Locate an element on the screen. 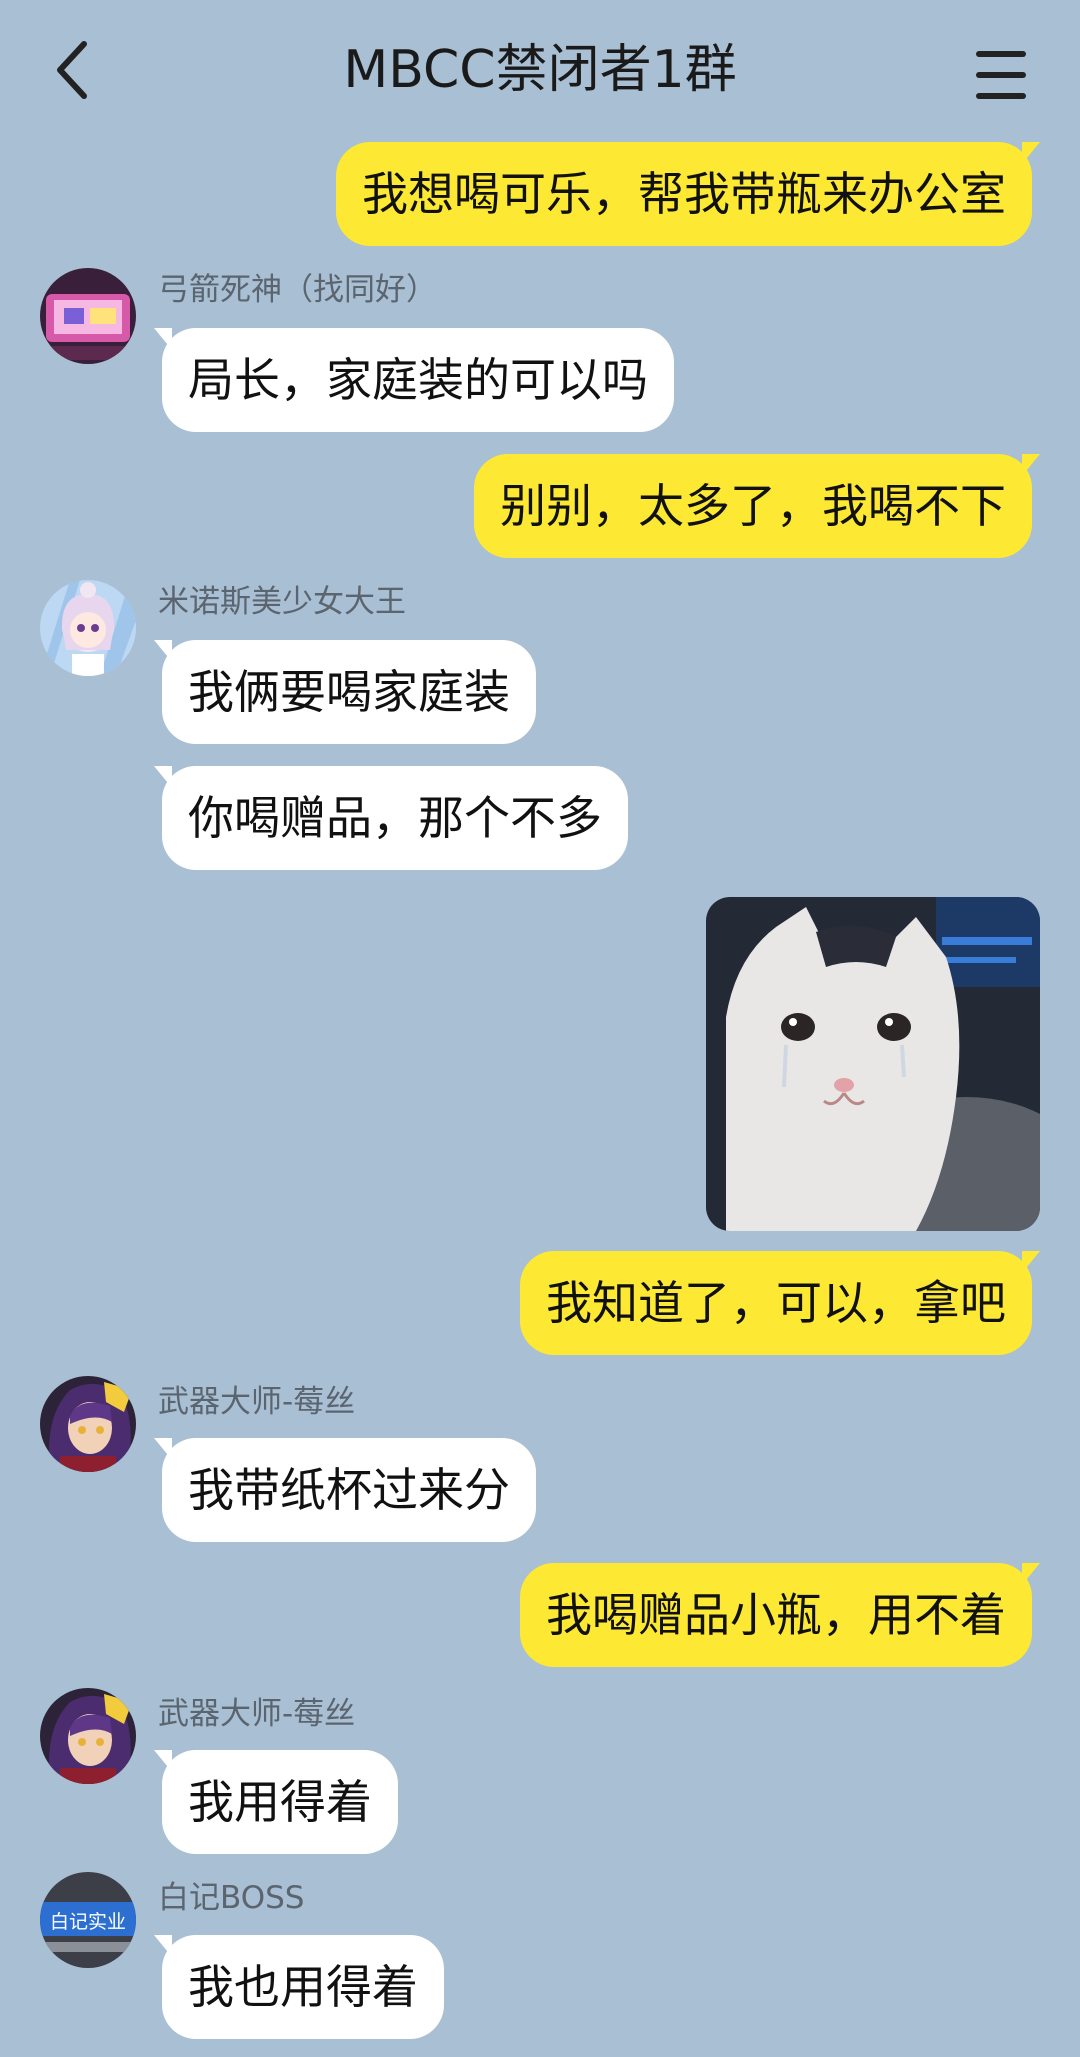 The image size is (1080, 2057). sender-name: 白记BOSS is located at coordinates (231, 1898).